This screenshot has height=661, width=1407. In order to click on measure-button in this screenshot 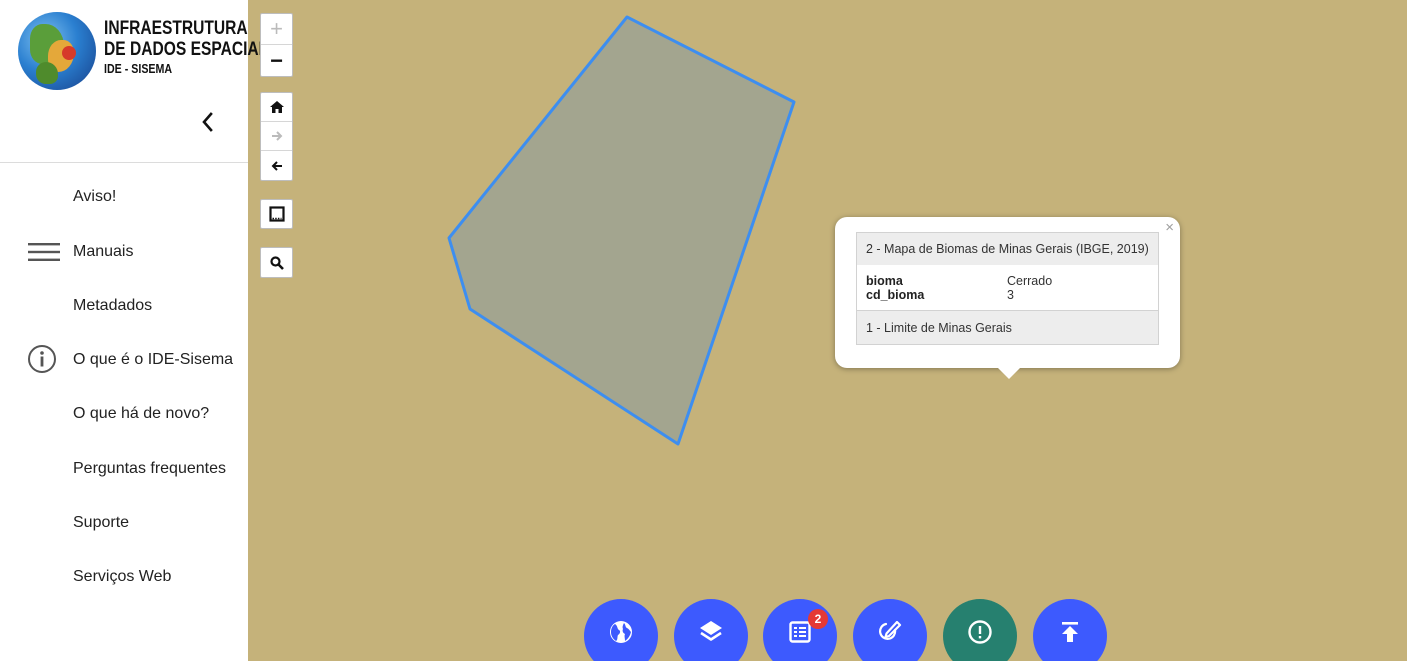, I will do `click(276, 214)`.